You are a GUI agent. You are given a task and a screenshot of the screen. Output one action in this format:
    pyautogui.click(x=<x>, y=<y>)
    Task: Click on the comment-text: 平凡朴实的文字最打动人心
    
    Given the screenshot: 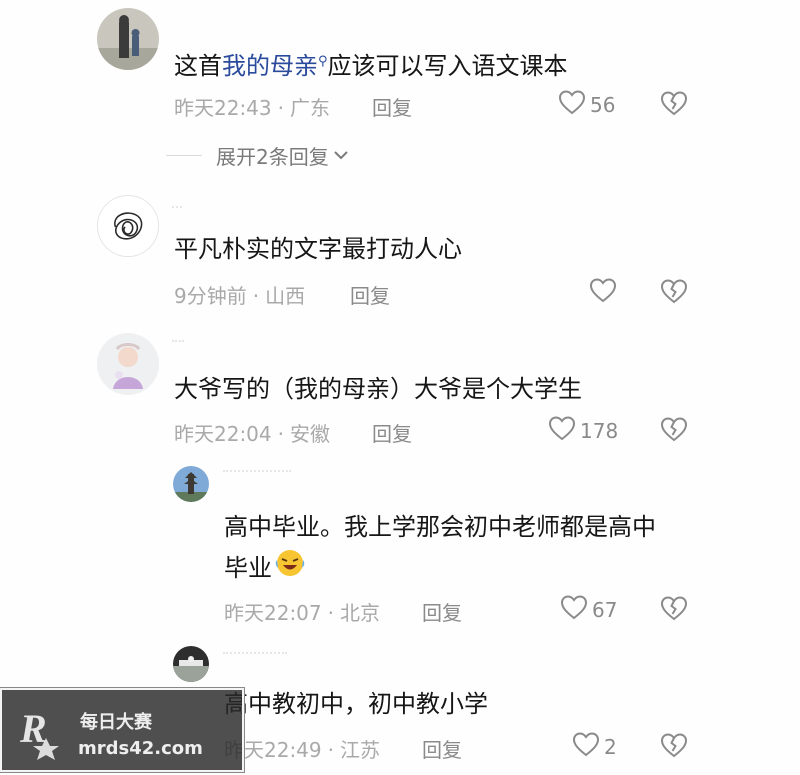 What is the action you would take?
    pyautogui.click(x=318, y=249)
    